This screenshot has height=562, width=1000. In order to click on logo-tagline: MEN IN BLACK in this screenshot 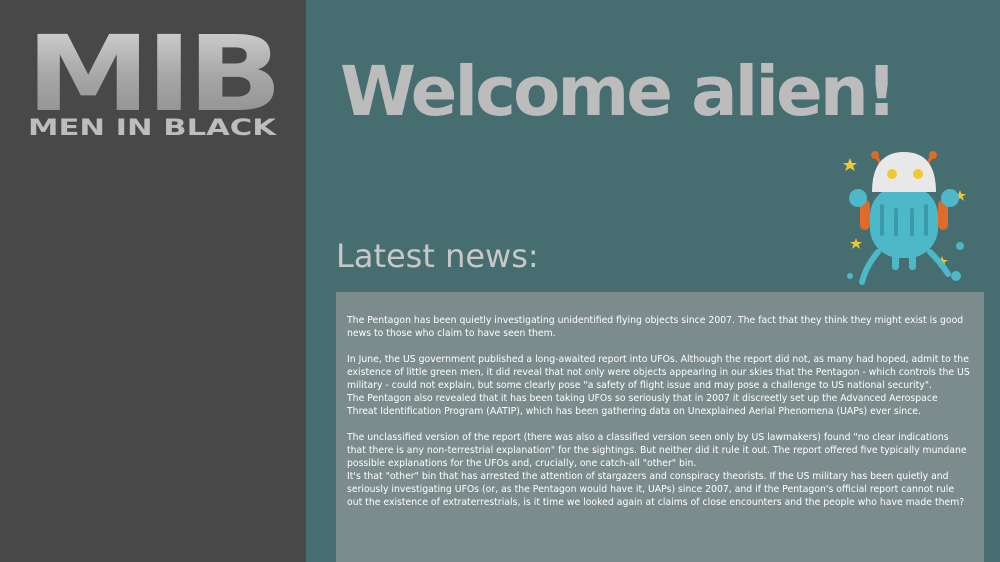, I will do `click(152, 128)`.